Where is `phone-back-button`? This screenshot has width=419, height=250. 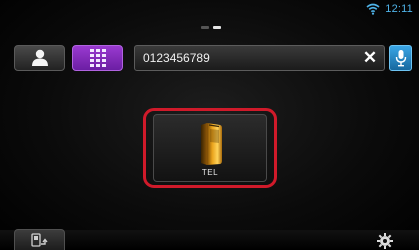
phone-back-button is located at coordinates (39, 239).